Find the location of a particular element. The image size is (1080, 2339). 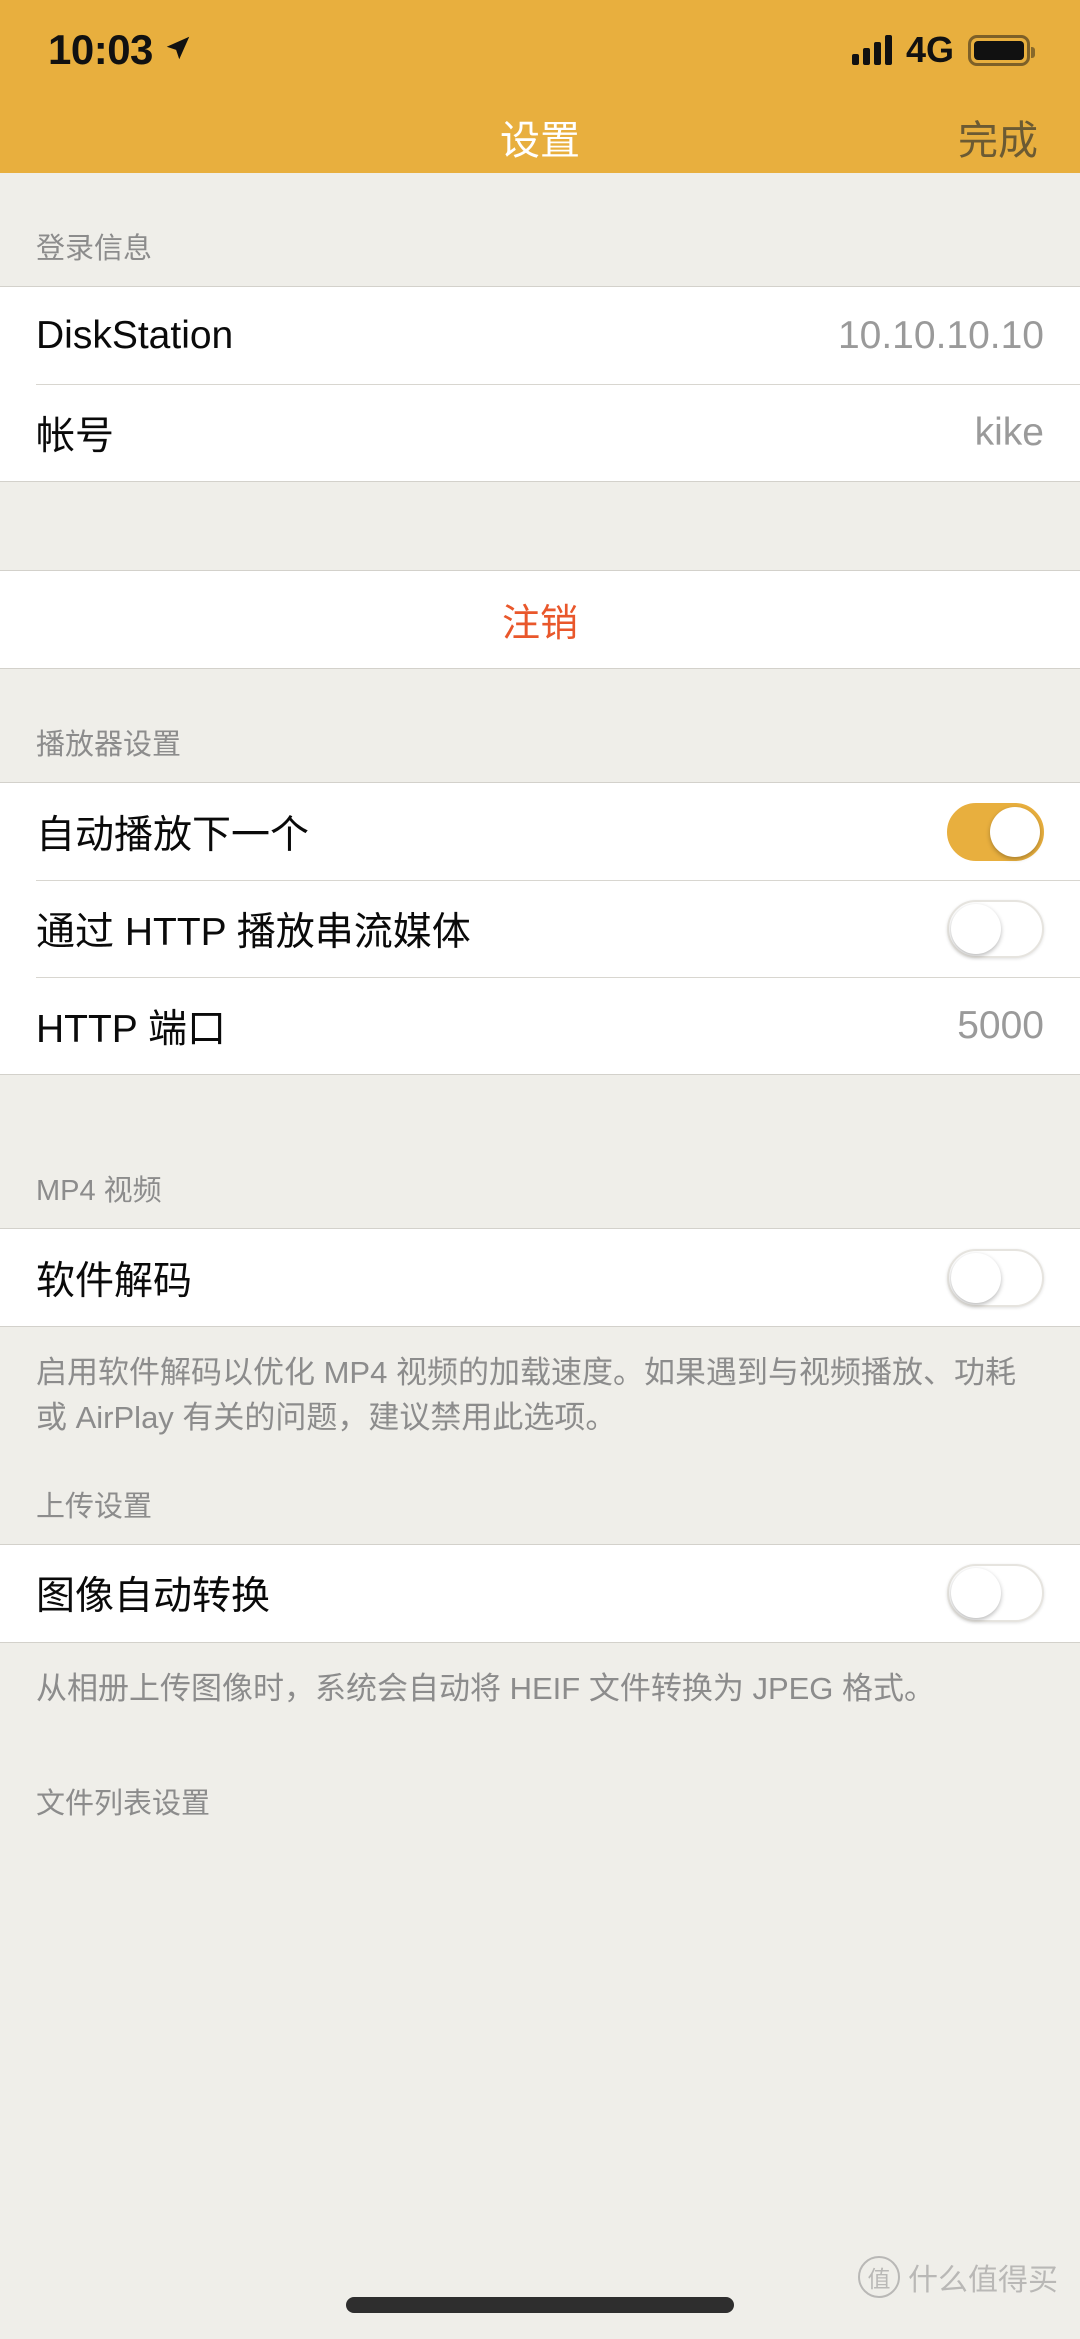

http-port-value: 5000 is located at coordinates (1000, 1025).